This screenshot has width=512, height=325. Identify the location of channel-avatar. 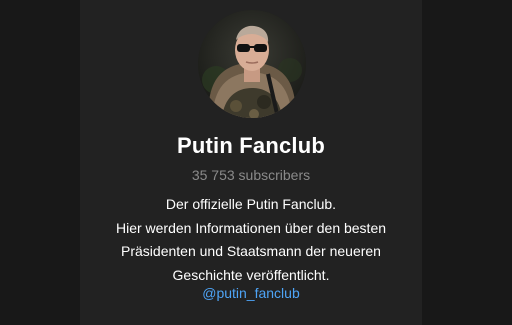
(252, 64).